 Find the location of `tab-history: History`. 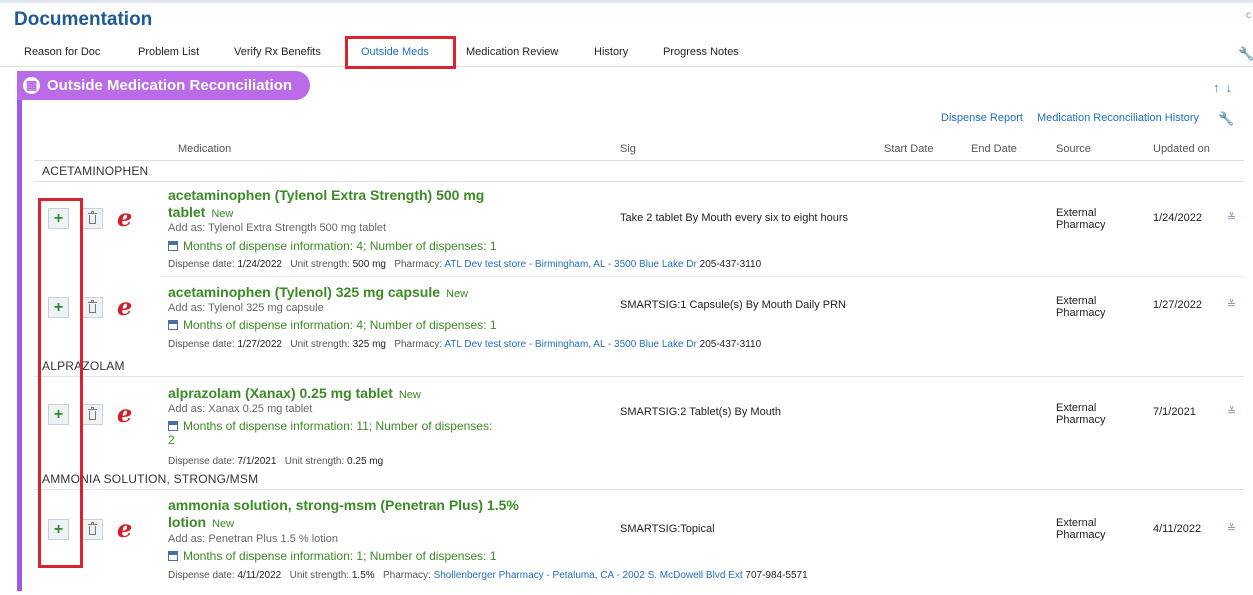

tab-history: History is located at coordinates (611, 52).